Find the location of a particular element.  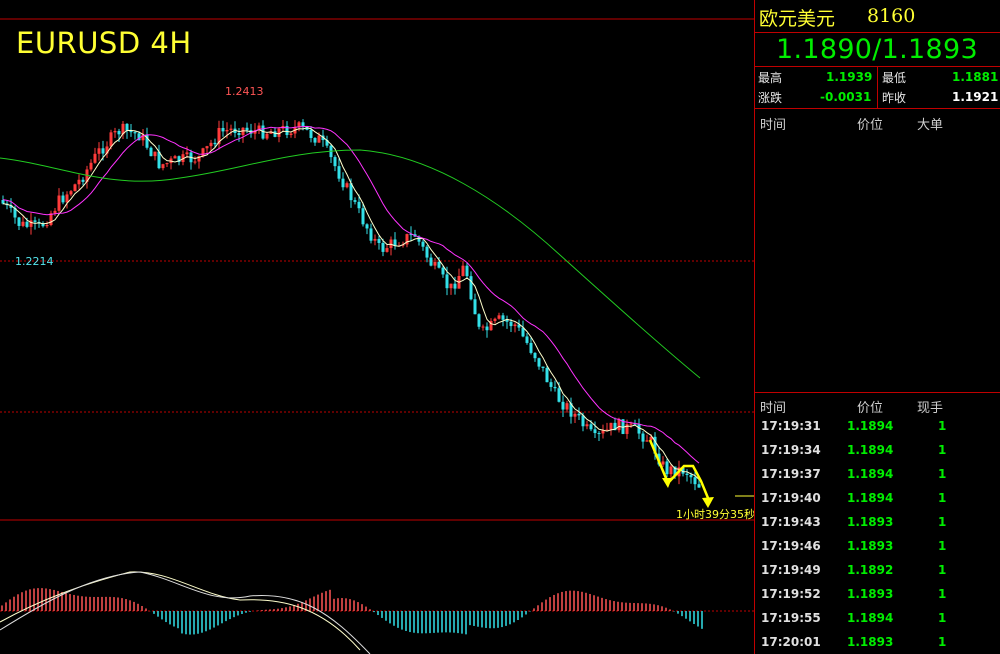

low-label: 最低 is located at coordinates (894, 78).